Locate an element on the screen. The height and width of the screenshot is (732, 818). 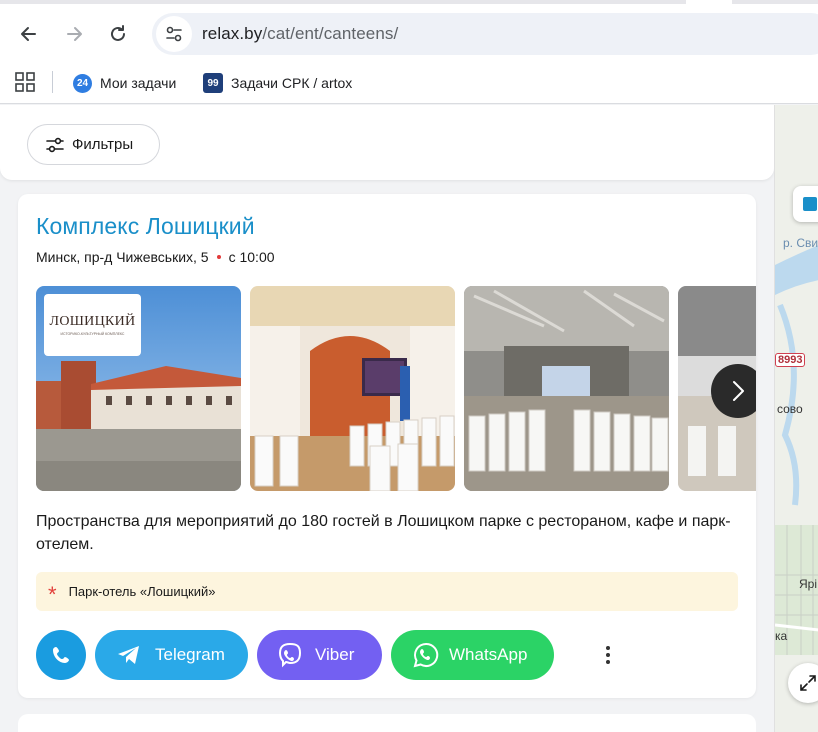
bookmark-srk-tasks: 99 Задачи СРК / artox is located at coordinates (277, 83).